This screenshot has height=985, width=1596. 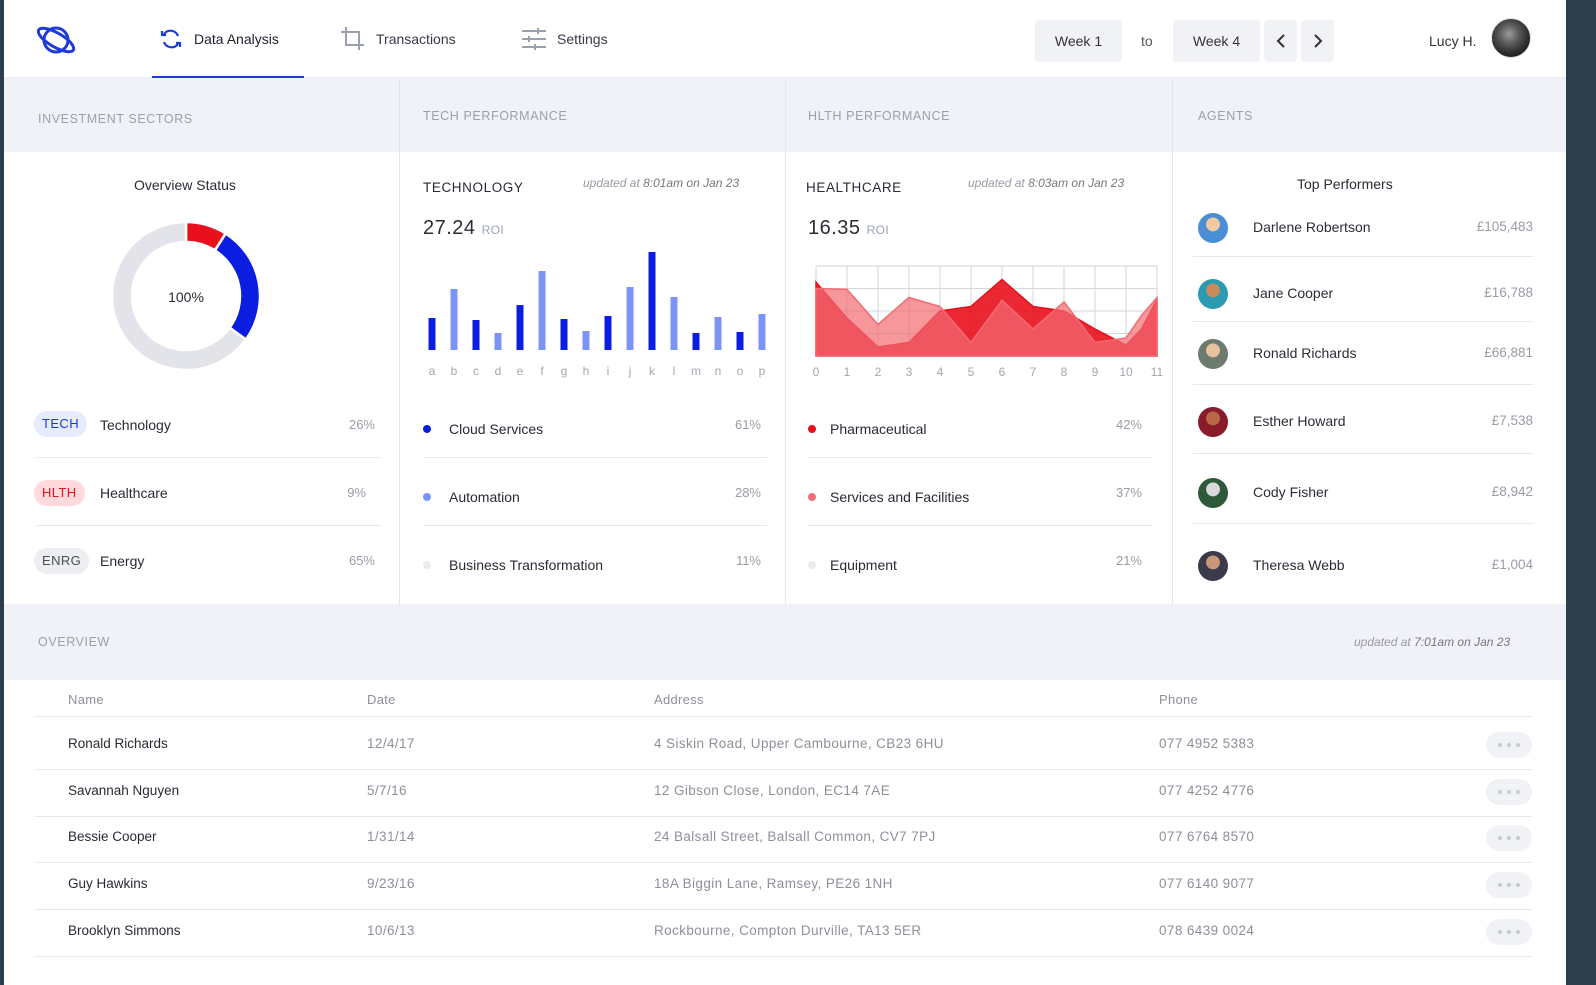 What do you see at coordinates (674, 371) in the screenshot?
I see `tech-bar-tick-label: l` at bounding box center [674, 371].